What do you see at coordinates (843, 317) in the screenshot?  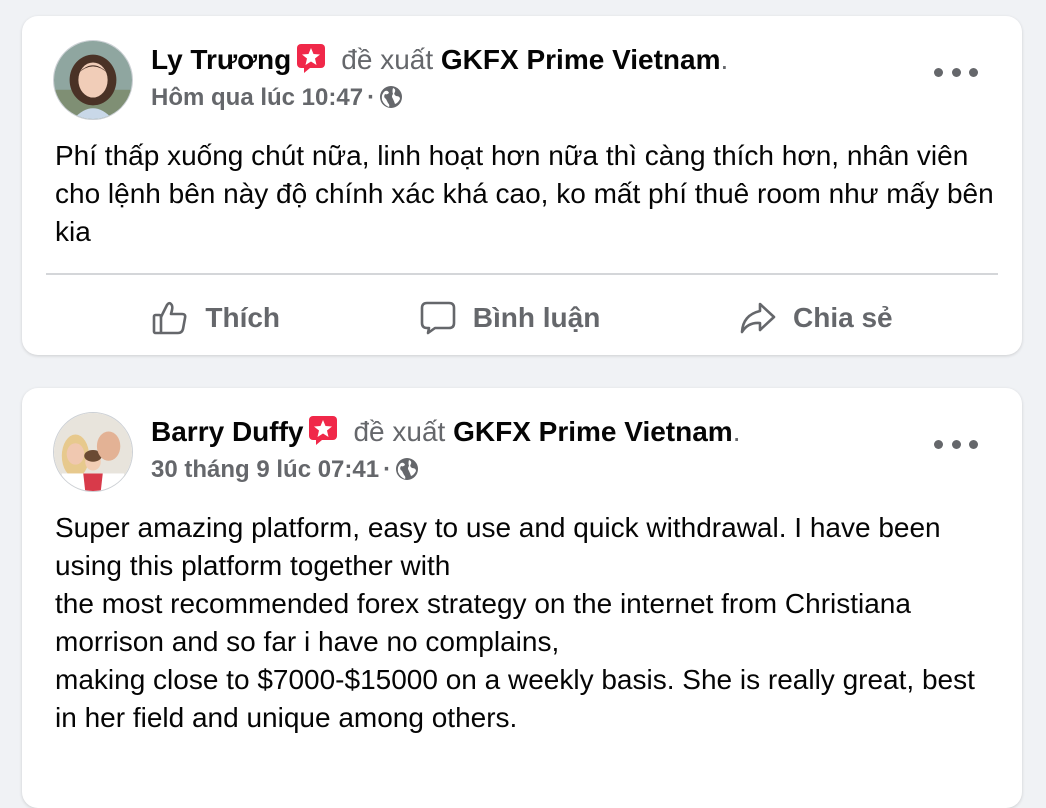 I see `share-label: Chia sẻ` at bounding box center [843, 317].